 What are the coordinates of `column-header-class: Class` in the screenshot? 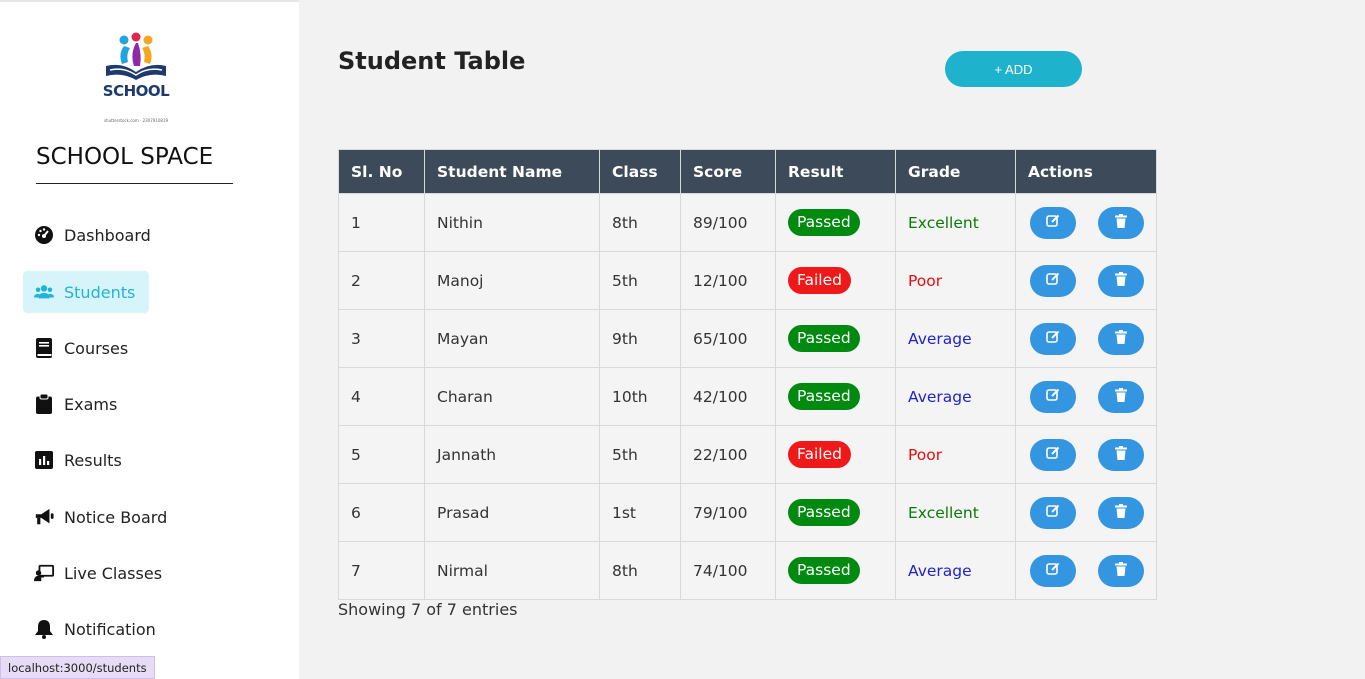 It's located at (640, 171).